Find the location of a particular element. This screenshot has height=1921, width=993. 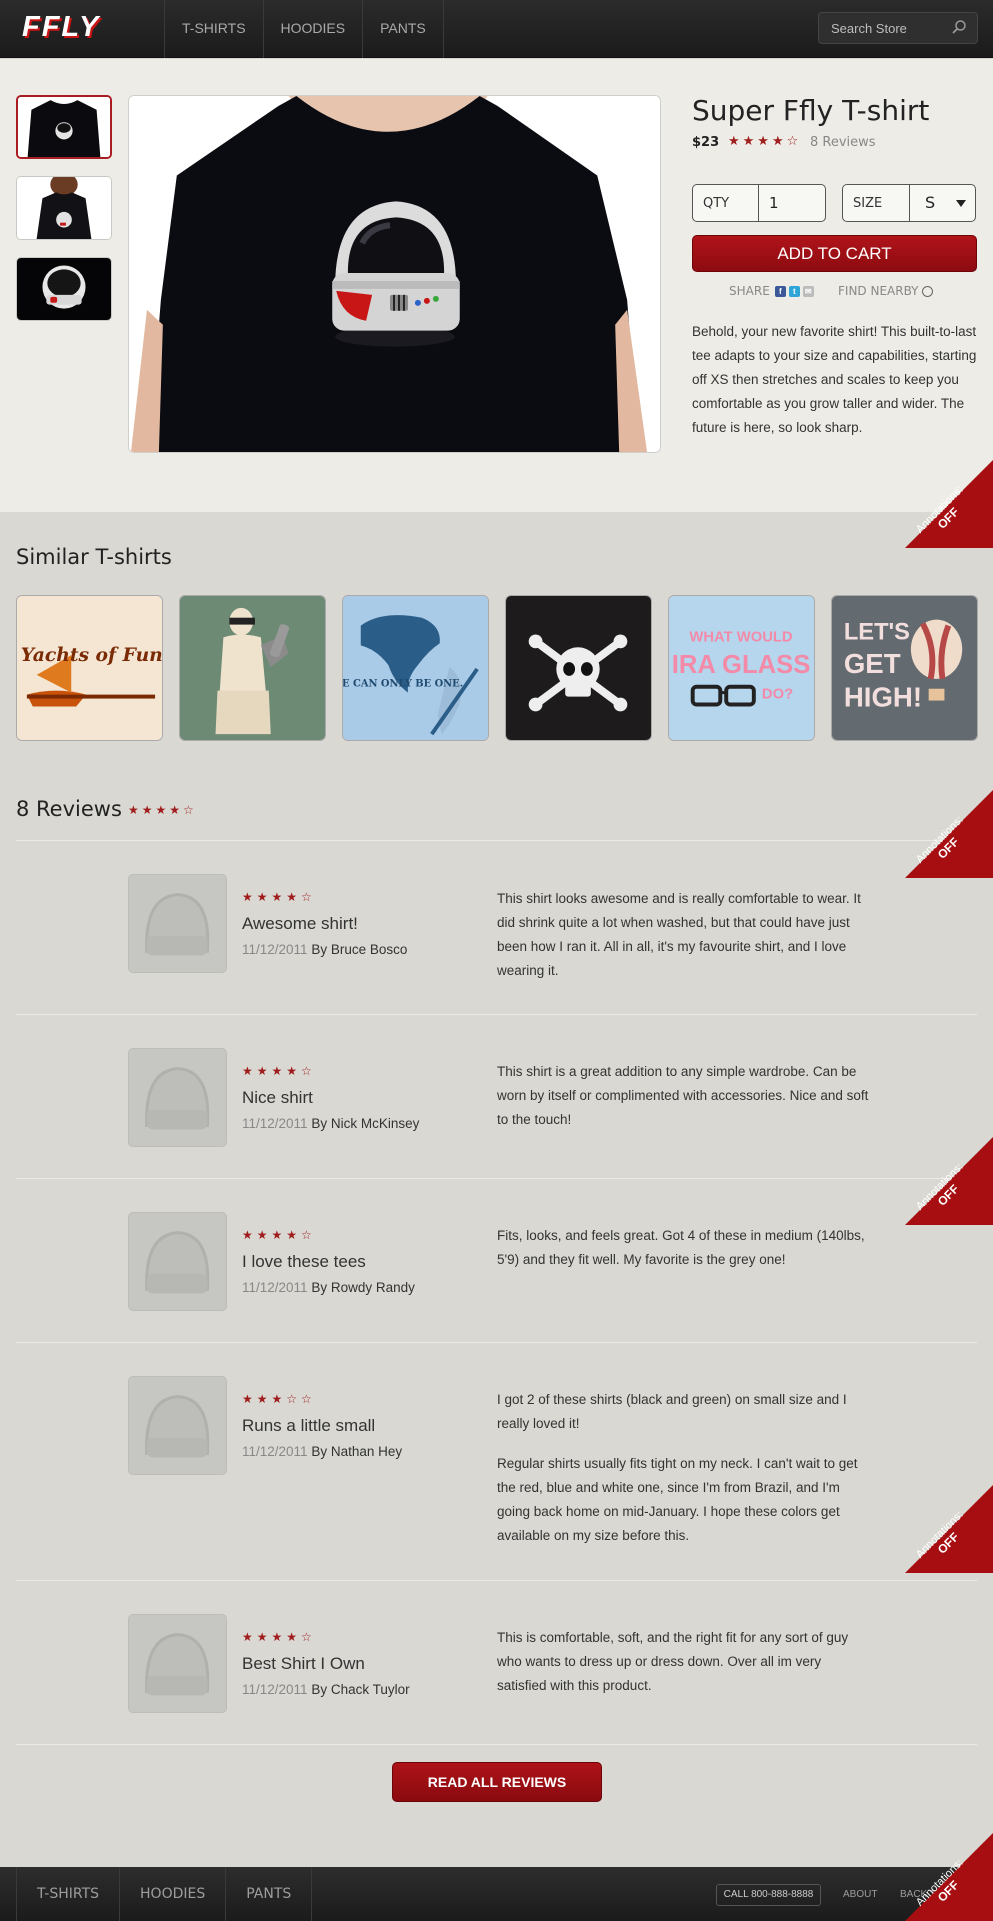

size-value: S is located at coordinates (930, 202).